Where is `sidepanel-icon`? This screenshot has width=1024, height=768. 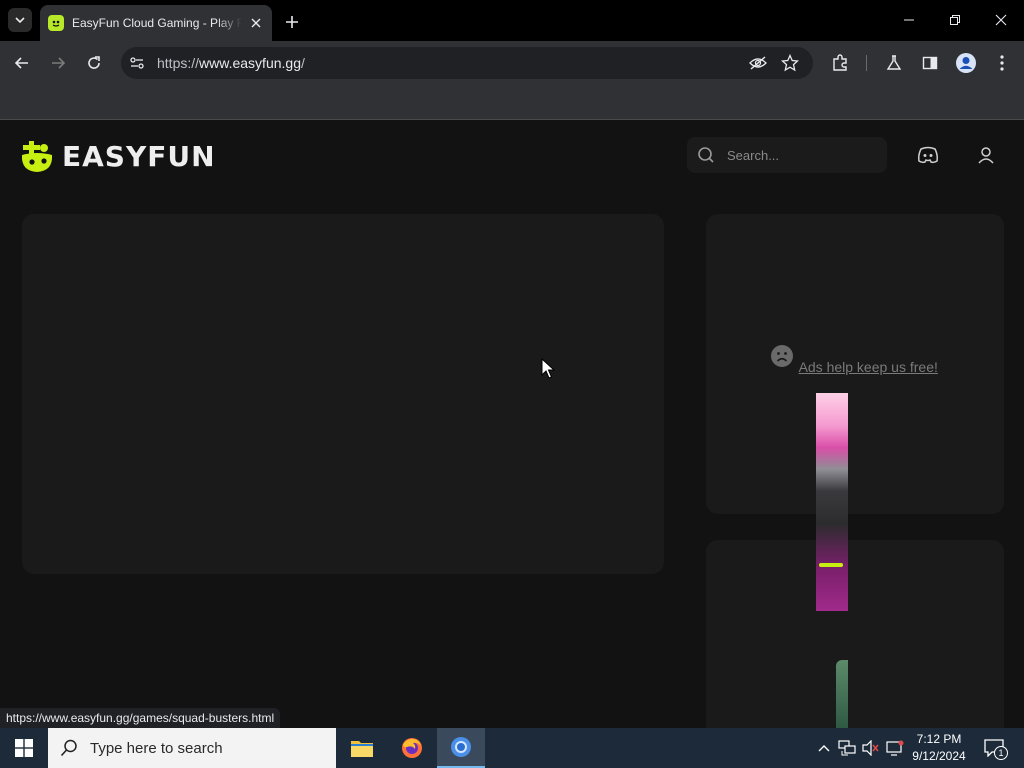 sidepanel-icon is located at coordinates (930, 63).